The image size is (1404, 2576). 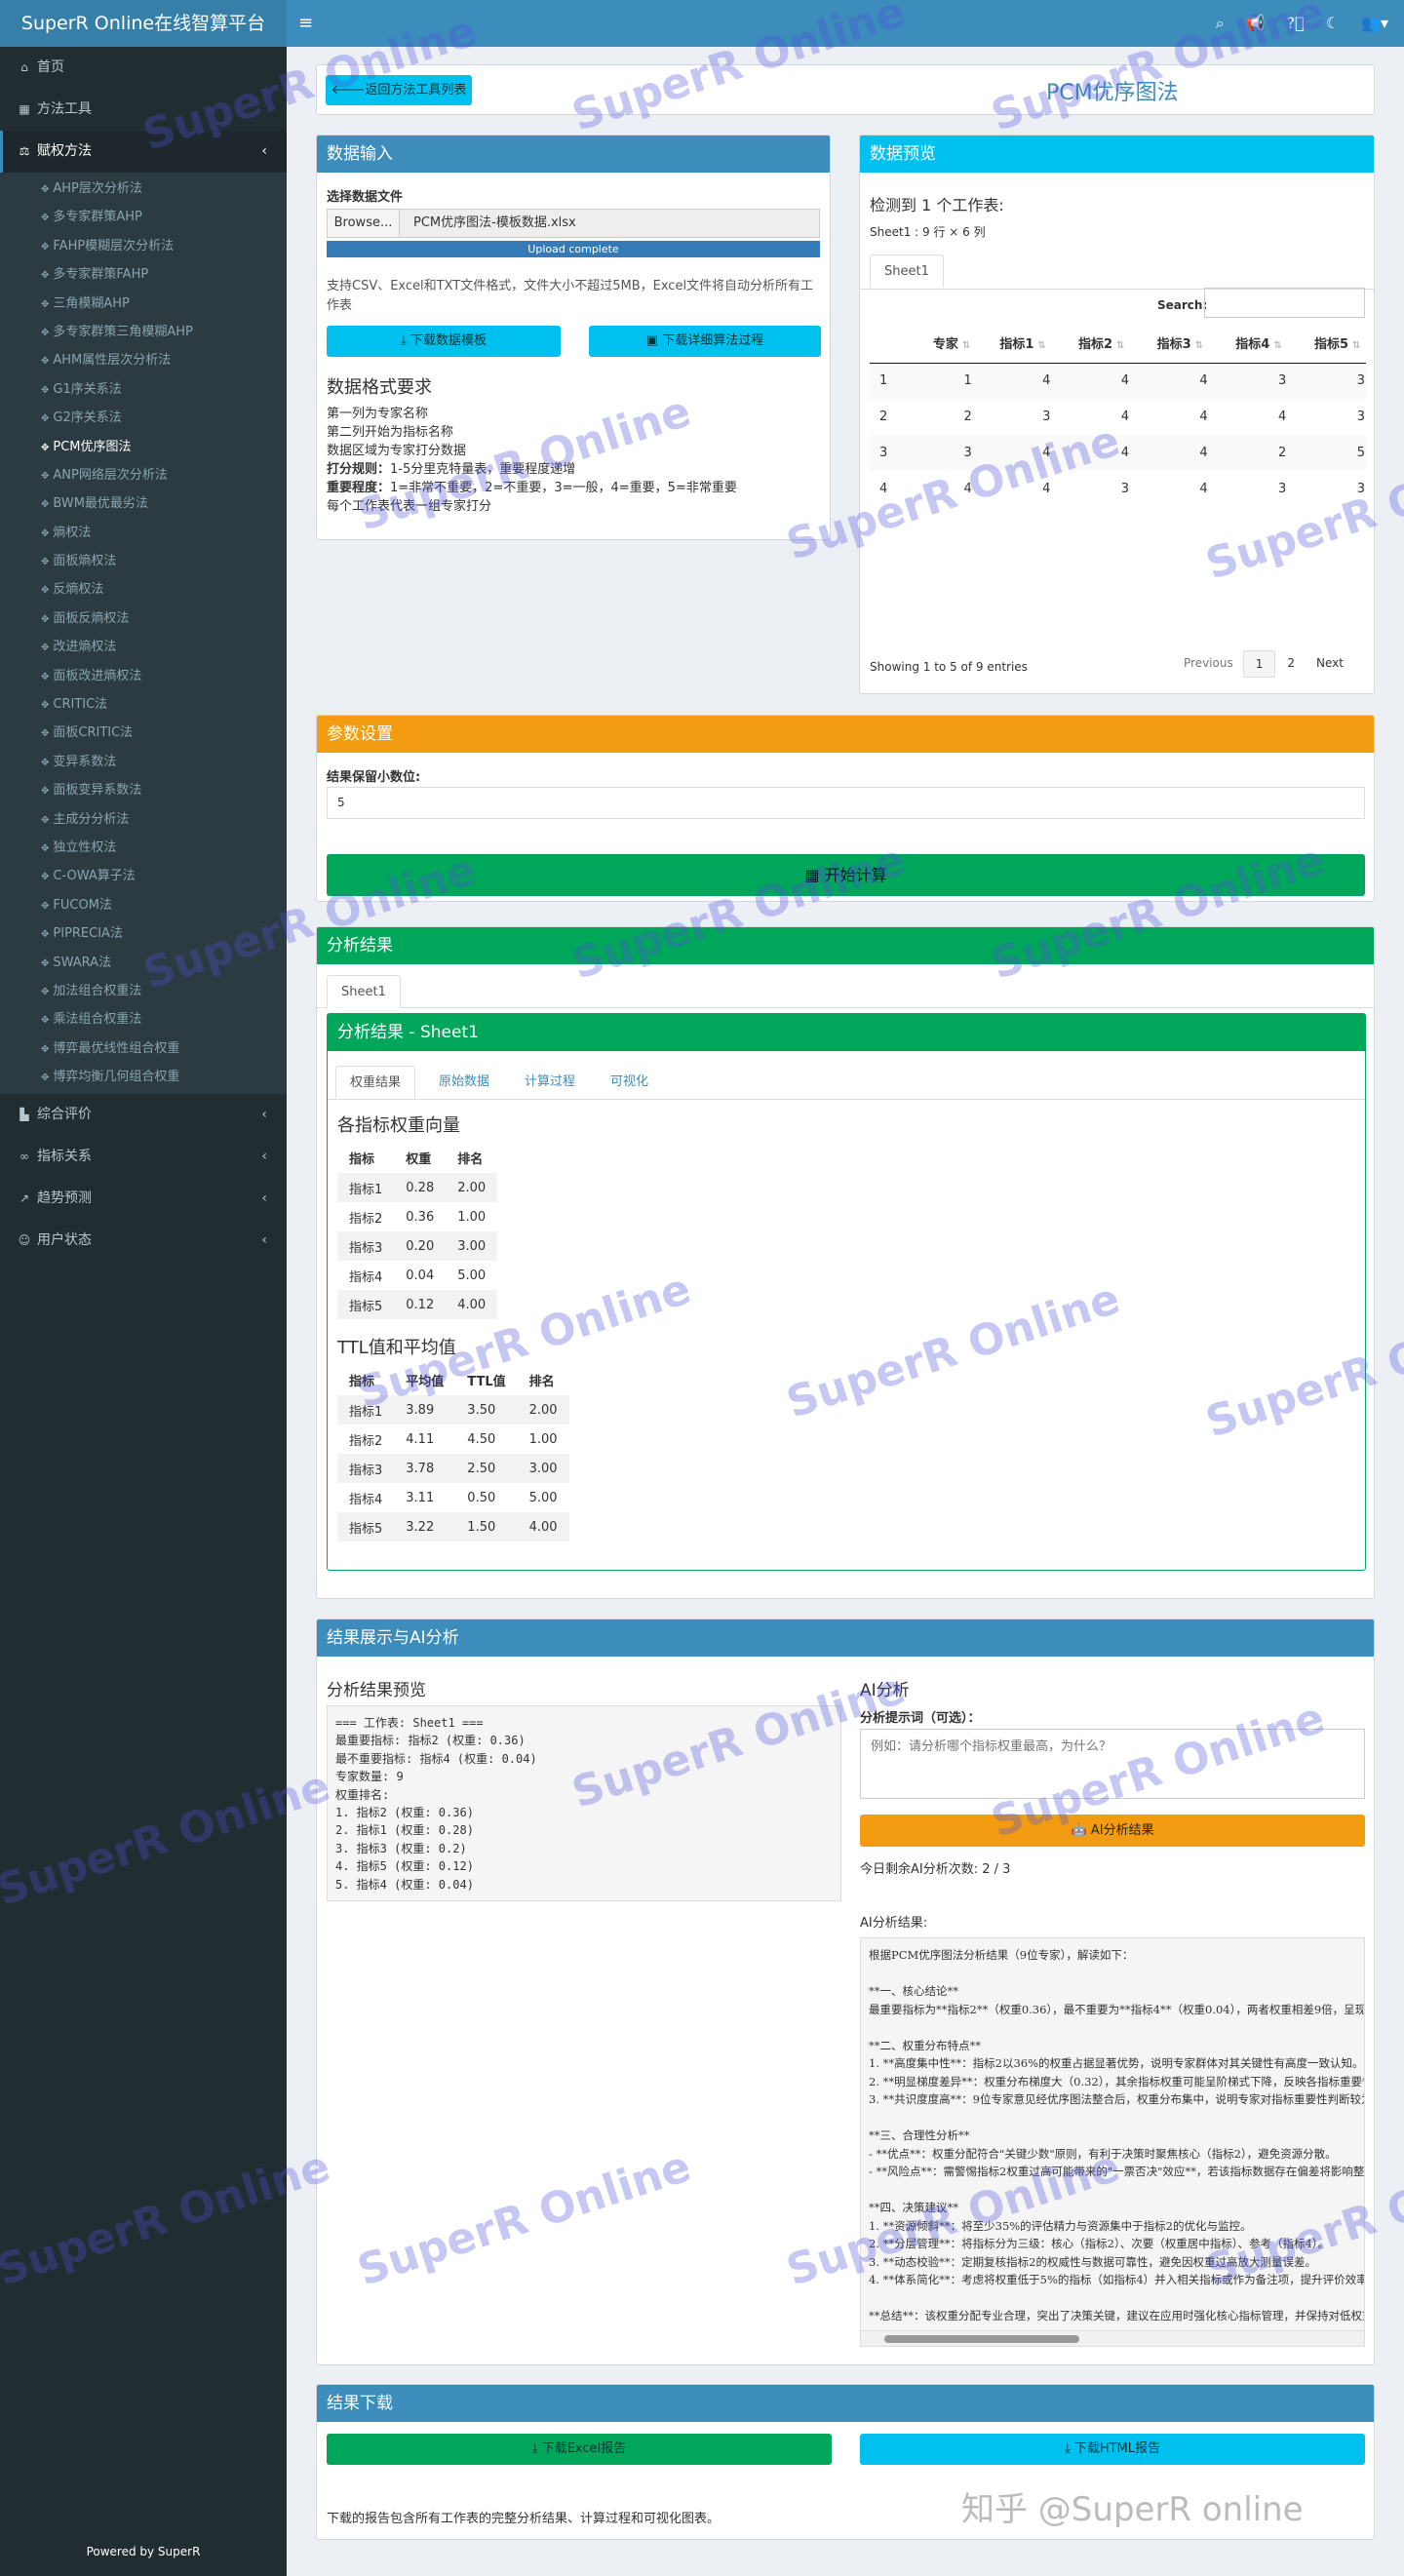 I want to click on back-button: 🡐返回方法工具列表, so click(x=399, y=90).